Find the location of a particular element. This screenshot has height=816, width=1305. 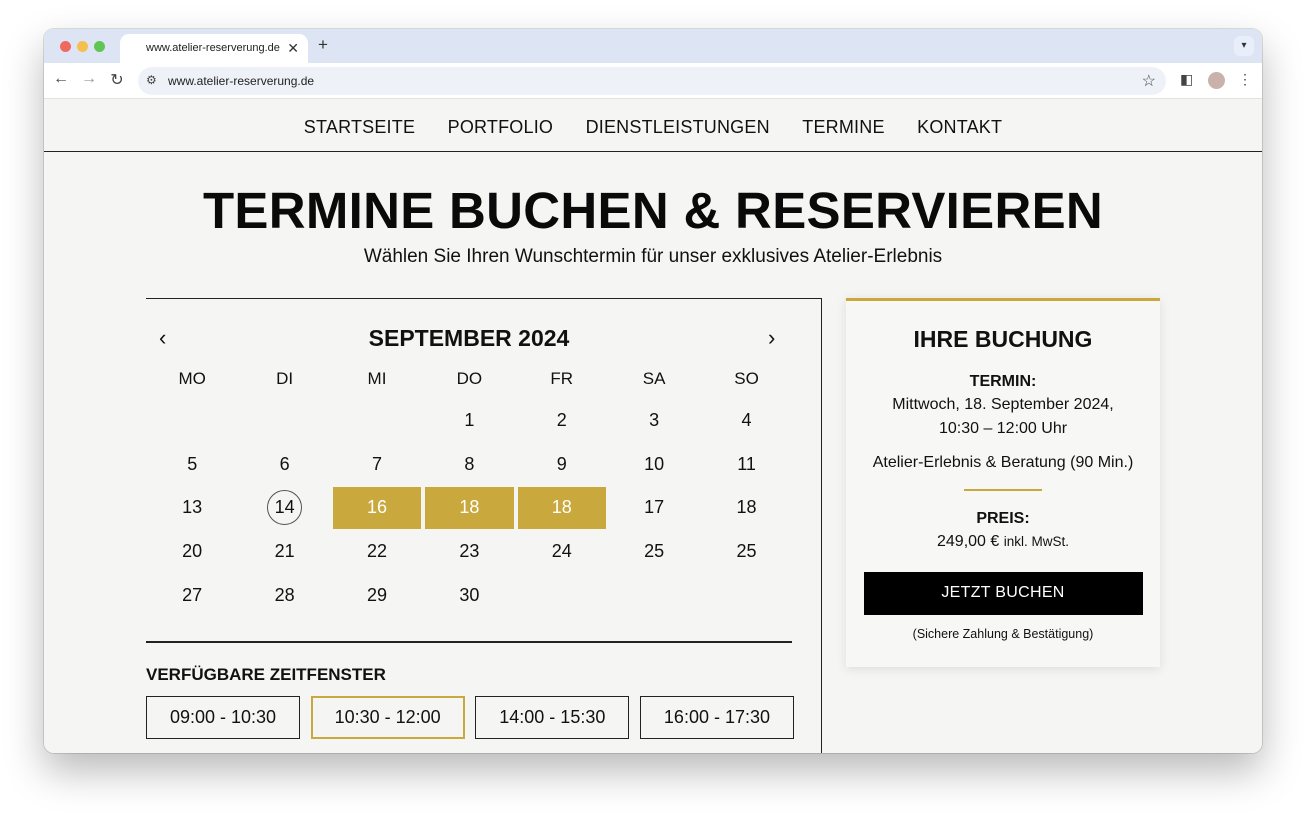

address-bar: ⚙ www.atelier-reserverung.de ☆ is located at coordinates (652, 81).